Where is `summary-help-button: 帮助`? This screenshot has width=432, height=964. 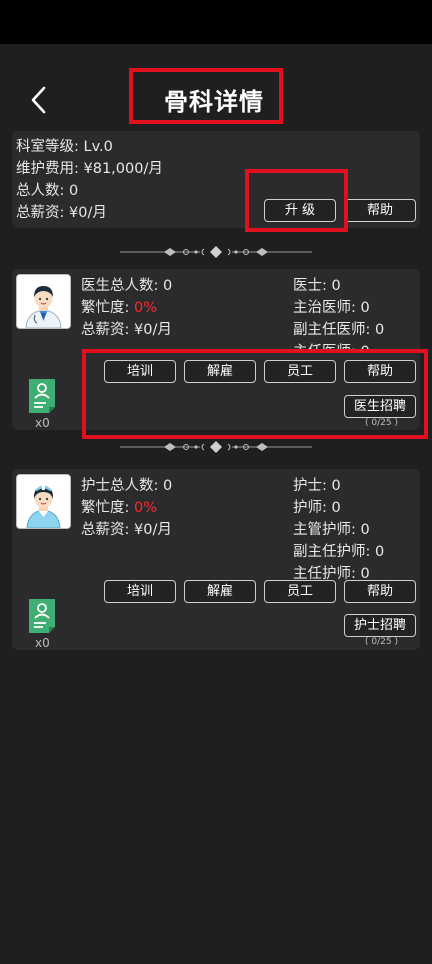
summary-help-button: 帮助 is located at coordinates (380, 210).